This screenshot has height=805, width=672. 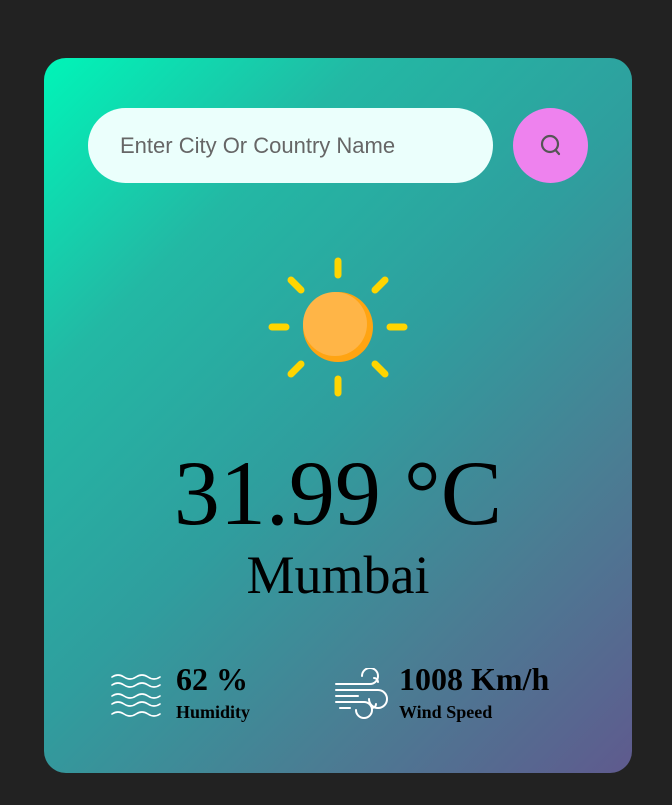 What do you see at coordinates (213, 712) in the screenshot?
I see `humidity-label: Humidity` at bounding box center [213, 712].